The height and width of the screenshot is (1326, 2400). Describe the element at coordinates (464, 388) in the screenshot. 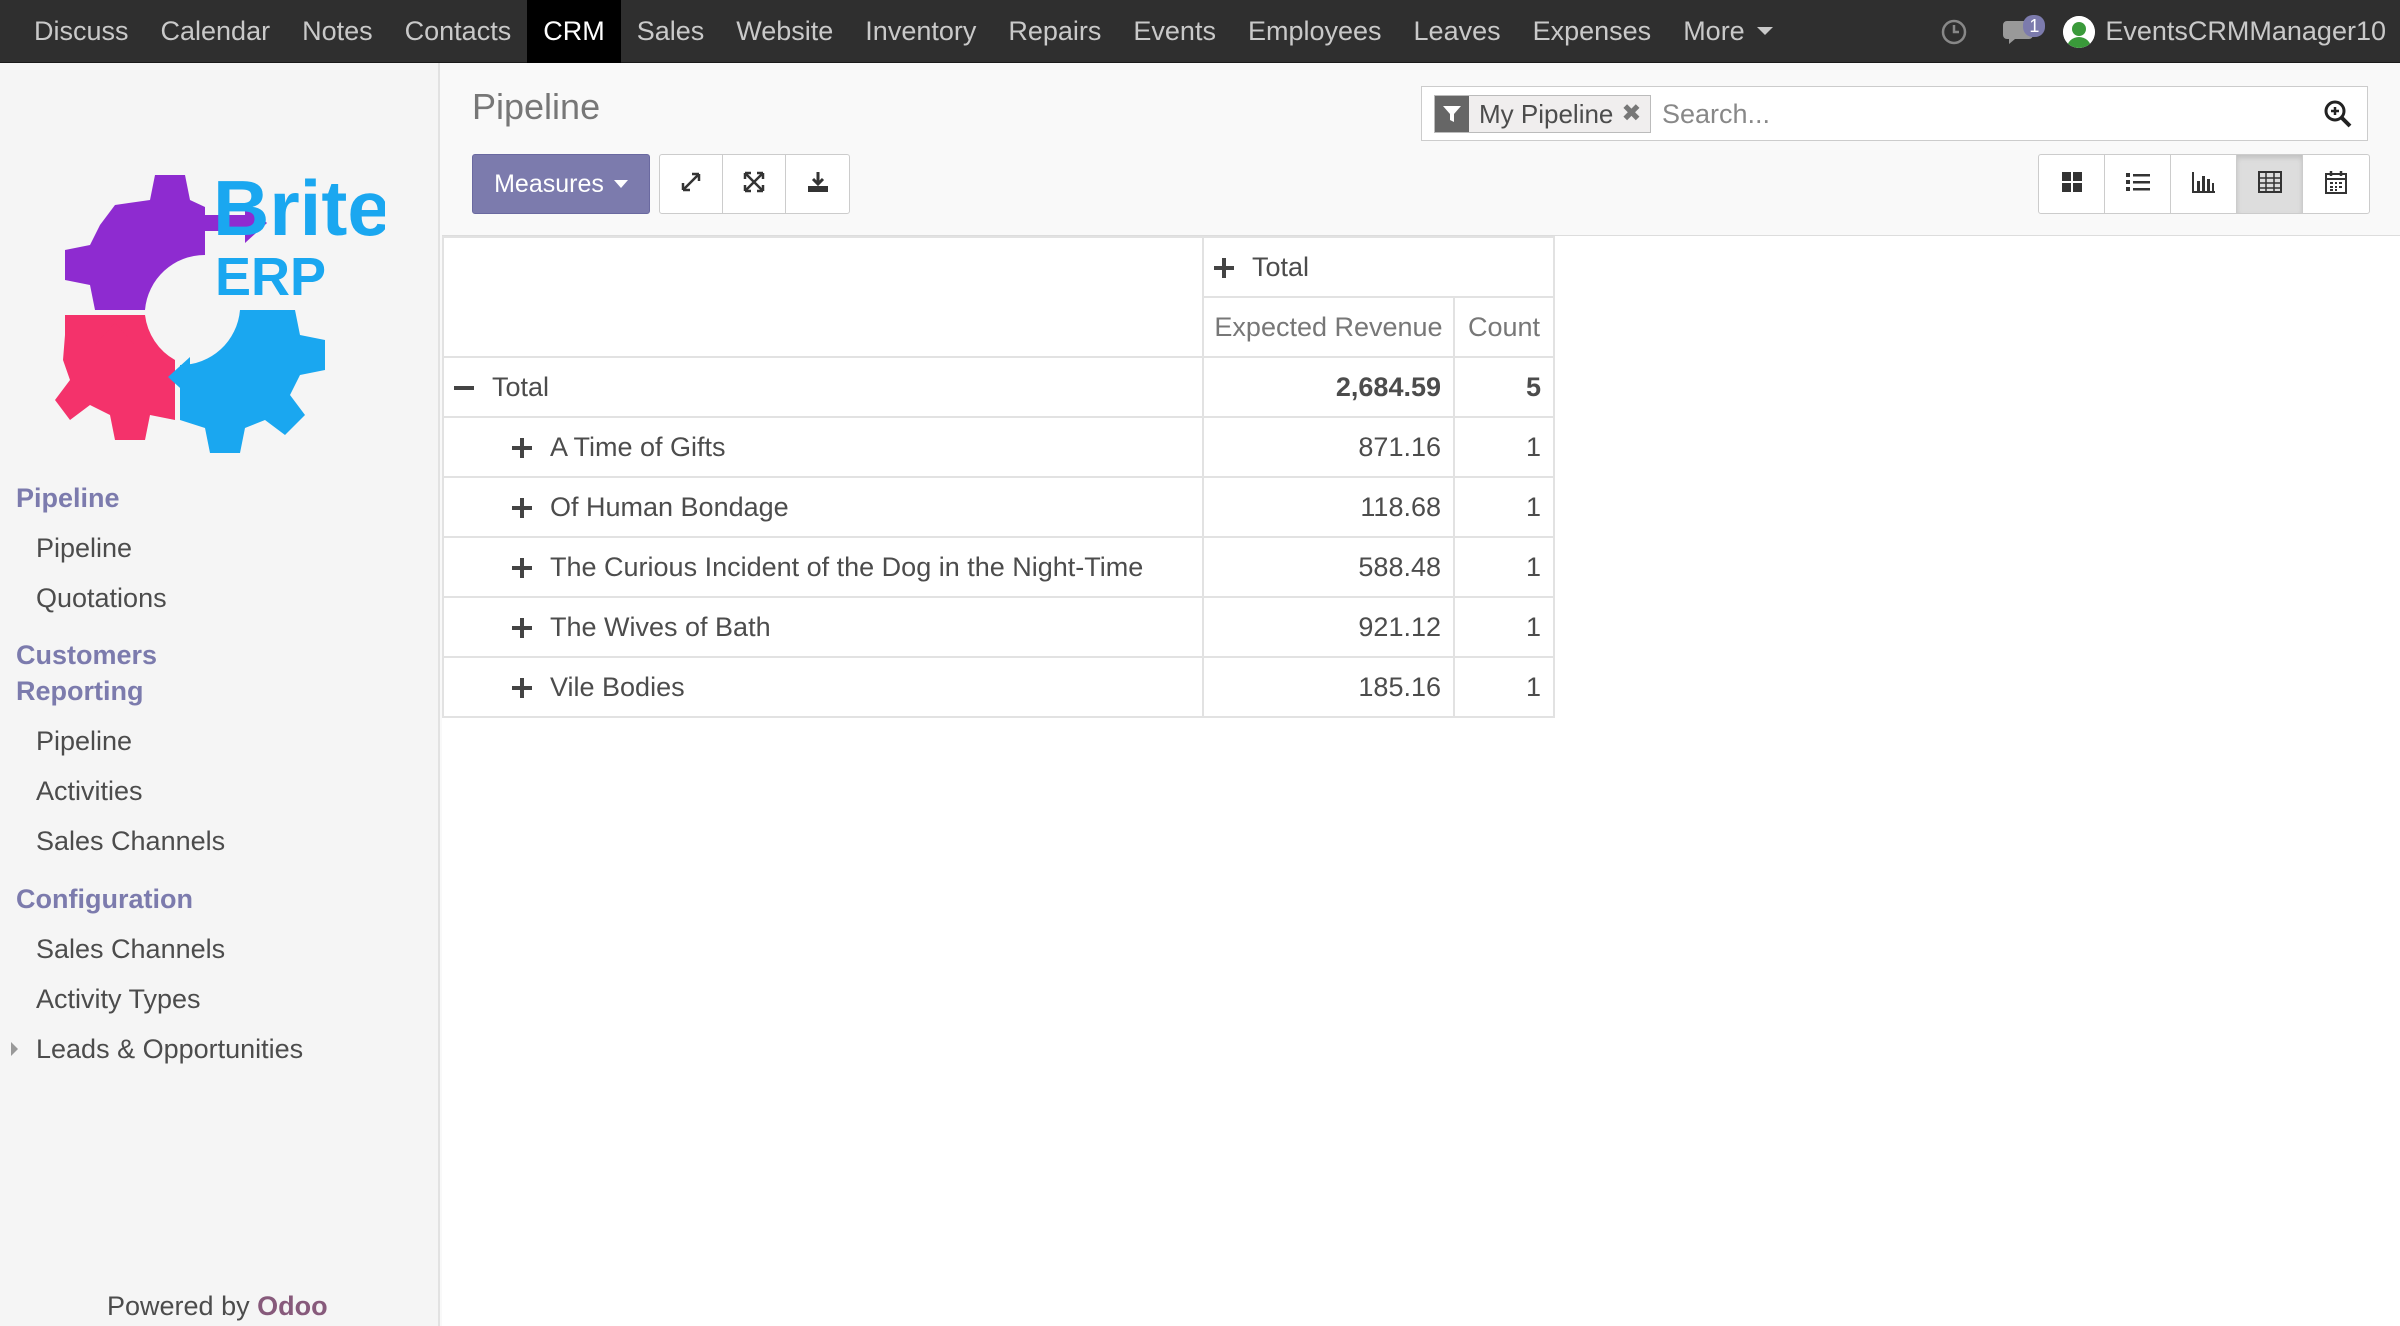

I see `minus-icon` at that location.